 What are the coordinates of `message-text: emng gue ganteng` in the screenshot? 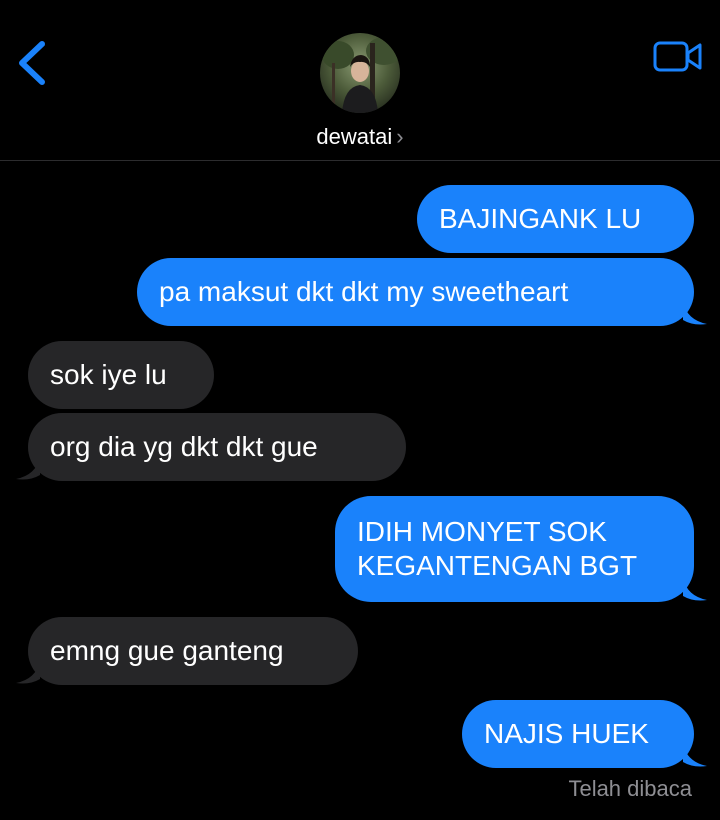 It's located at (167, 650).